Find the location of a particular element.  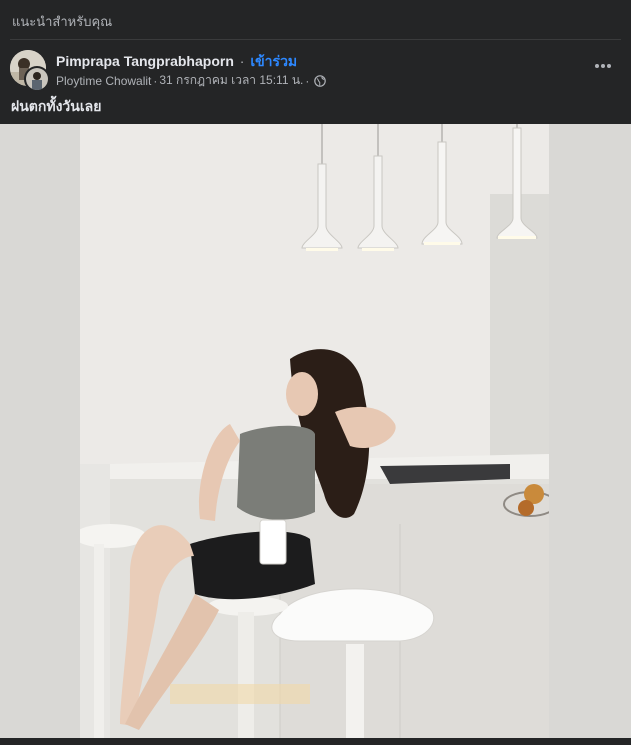

more-options-icon is located at coordinates (603, 66).